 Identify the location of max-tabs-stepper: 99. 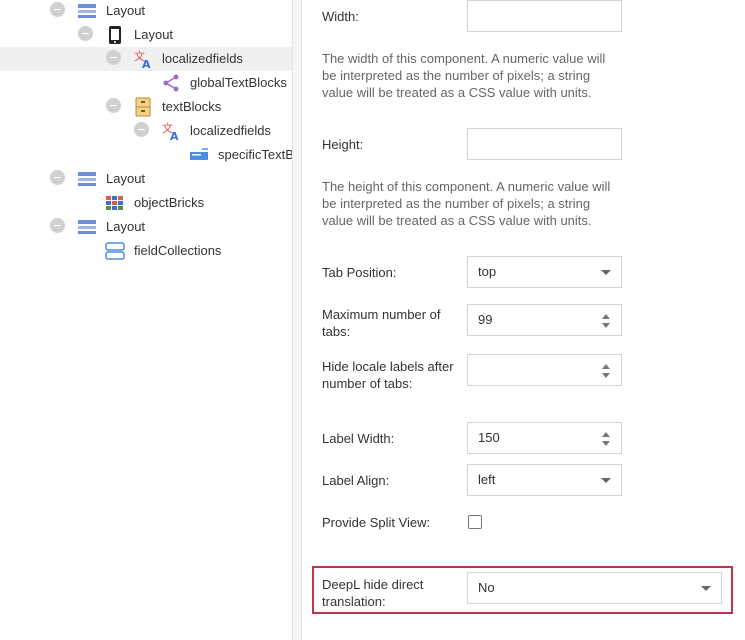
(544, 320).